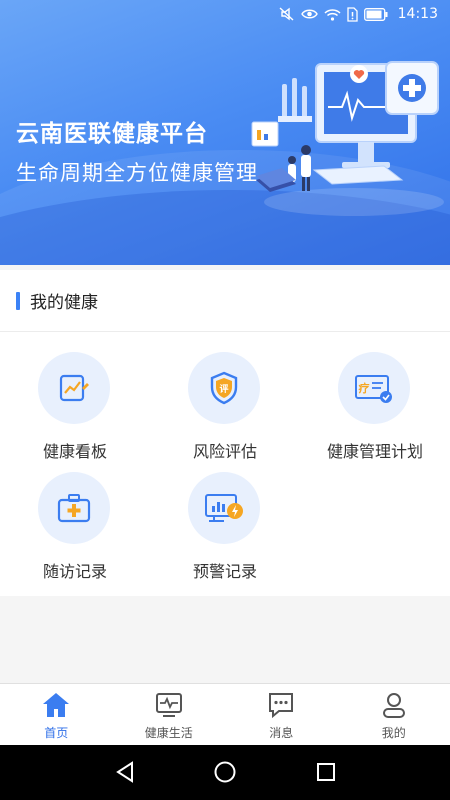  Describe the element at coordinates (74, 388) in the screenshot. I see `chart-board-icon` at that location.